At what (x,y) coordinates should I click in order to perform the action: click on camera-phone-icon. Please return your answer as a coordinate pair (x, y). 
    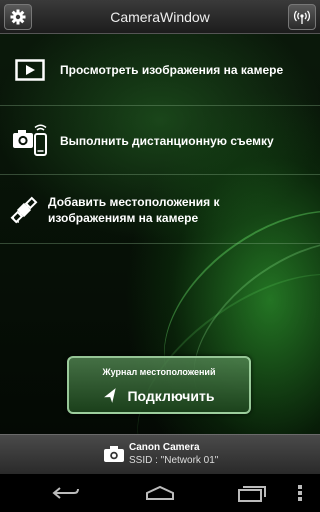
    Looking at the image, I should click on (30, 140).